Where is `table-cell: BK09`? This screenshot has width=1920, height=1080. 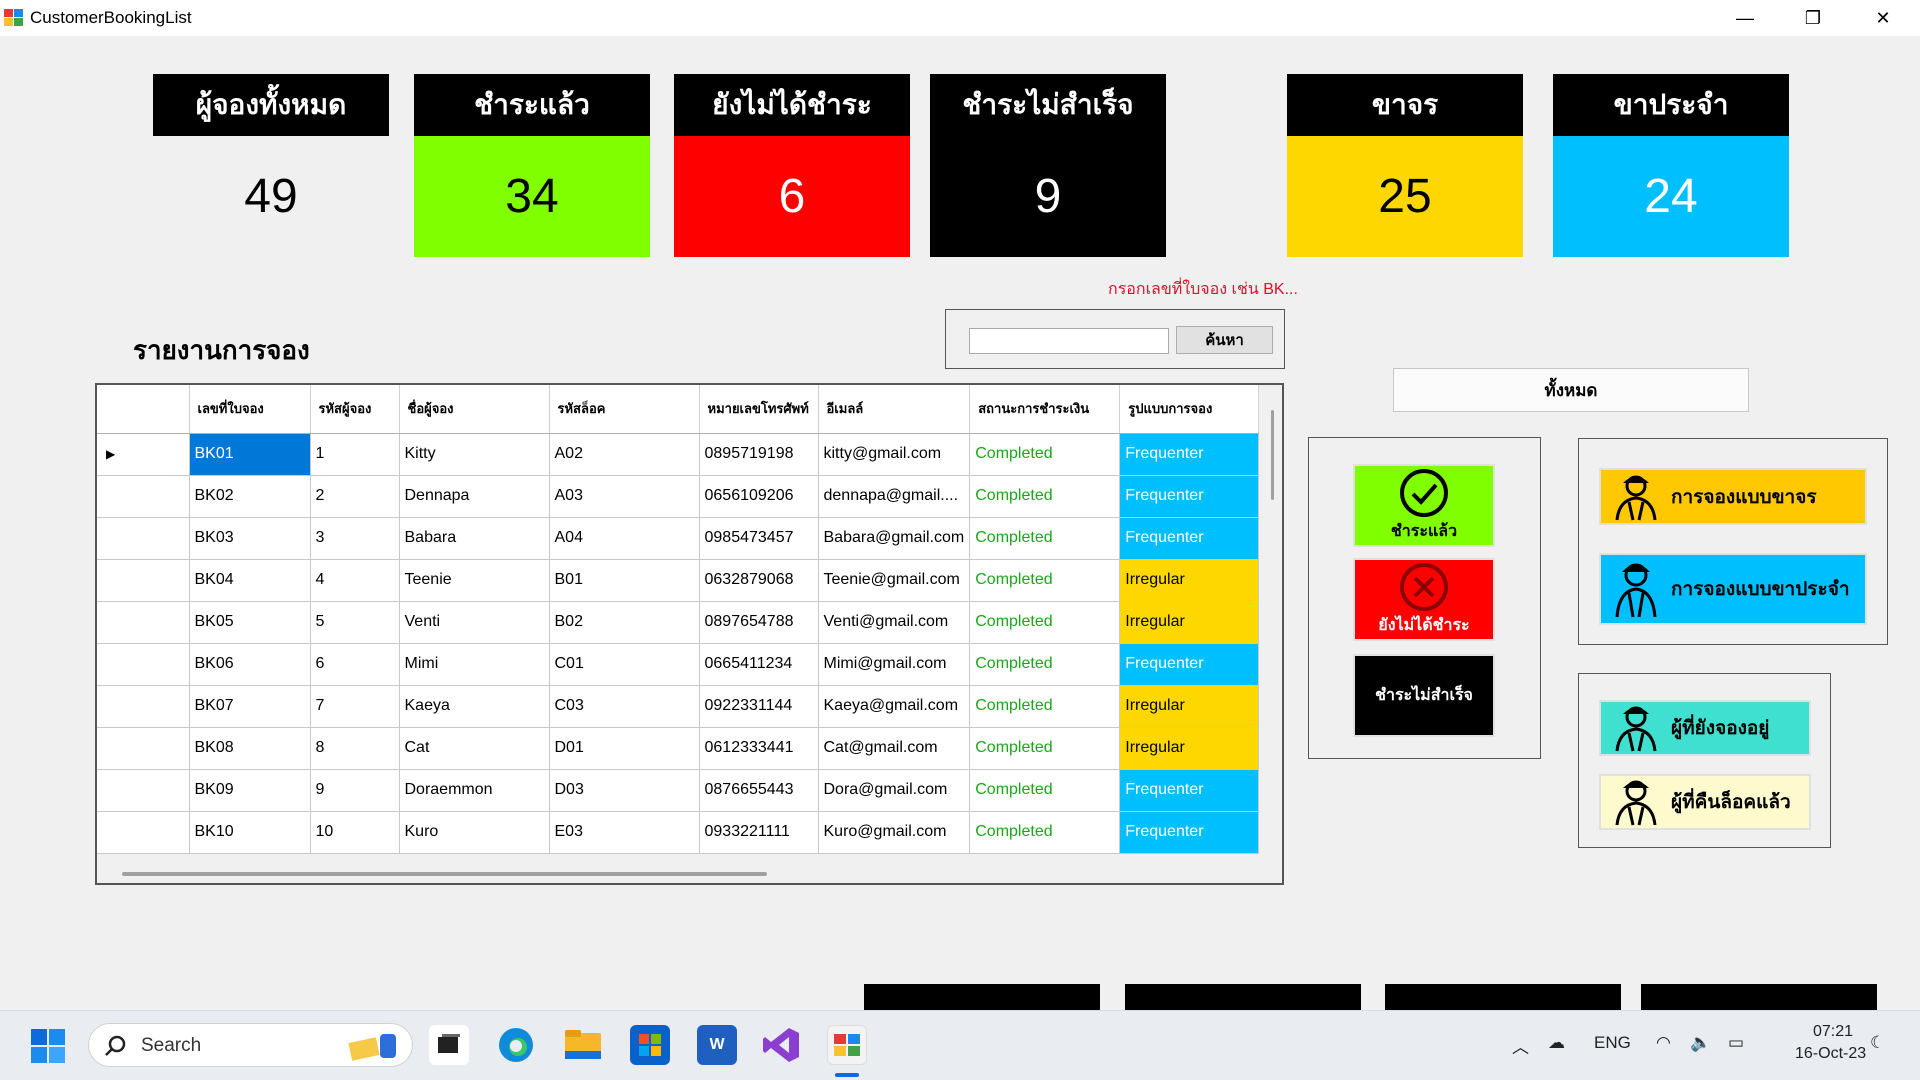 table-cell: BK09 is located at coordinates (250, 790).